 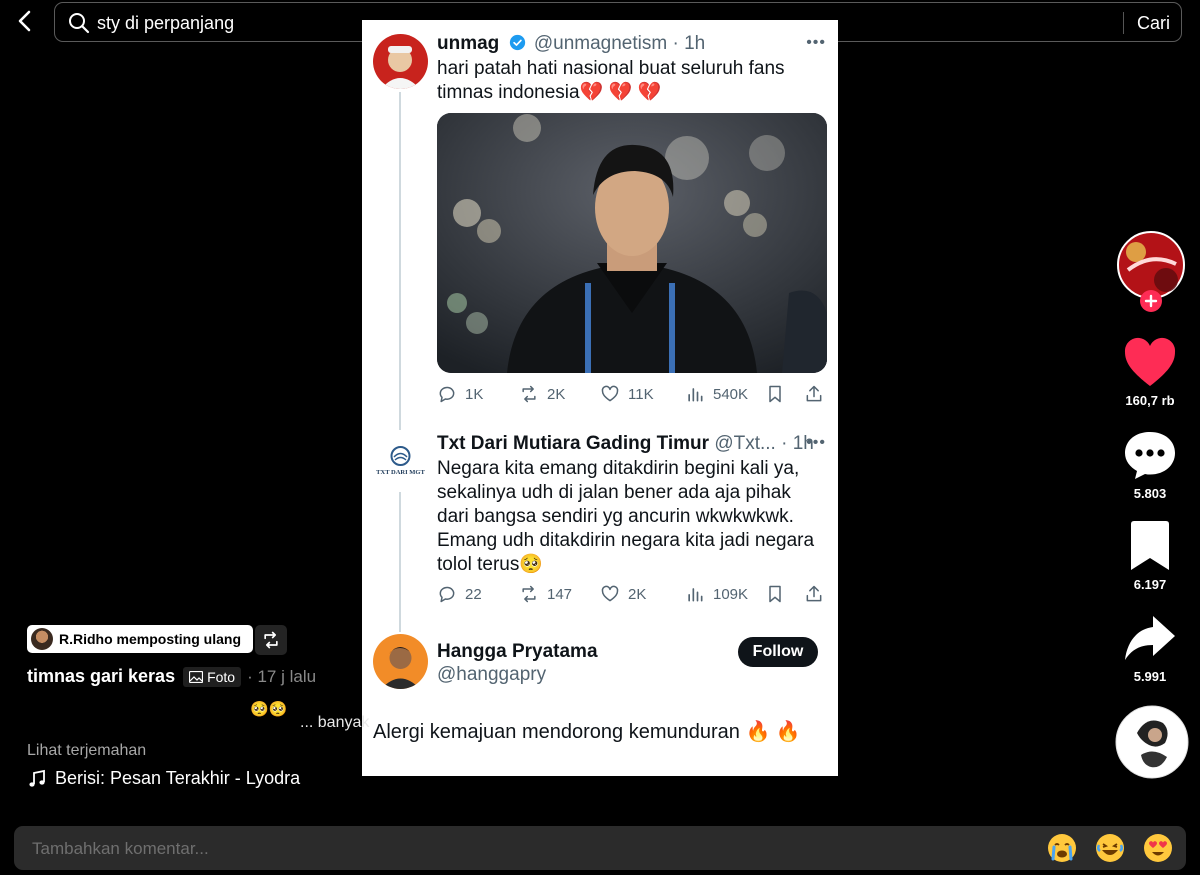 I want to click on author-handle: @unmagnetism, so click(x=600, y=43).